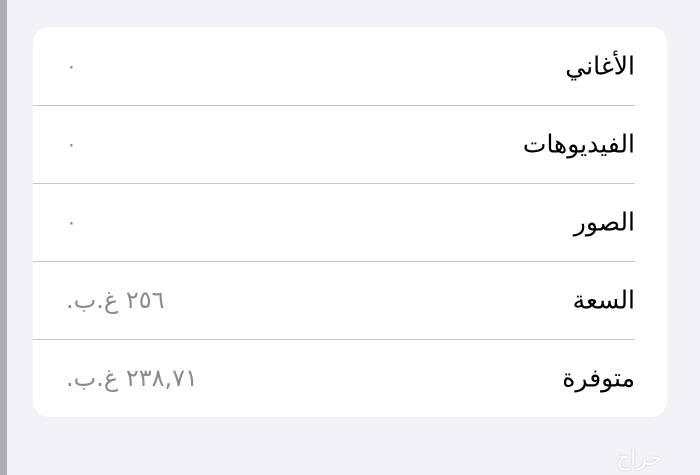  What do you see at coordinates (71, 222) in the screenshot?
I see `photos-count: ٠` at bounding box center [71, 222].